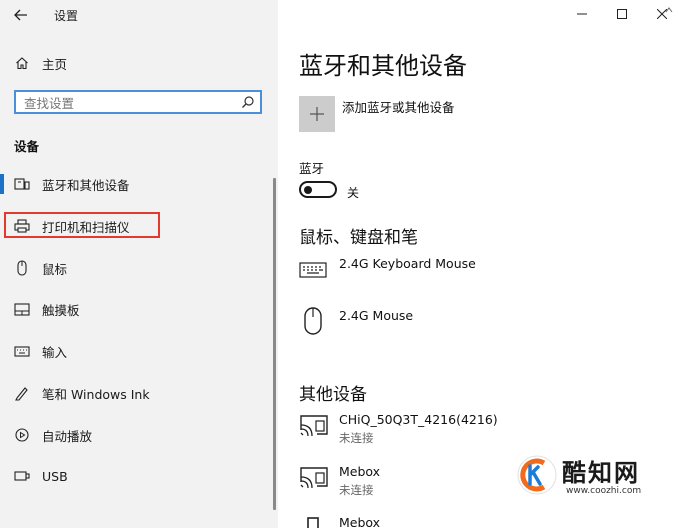 The height and width of the screenshot is (528, 682). What do you see at coordinates (308, 189) in the screenshot?
I see `toggle-knob` at bounding box center [308, 189].